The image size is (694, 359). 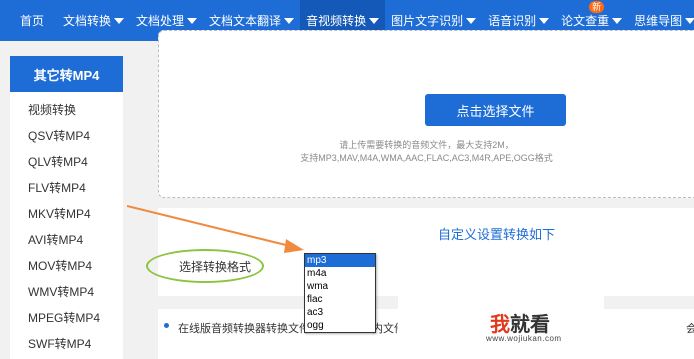 I want to click on nav-home: 首页, so click(x=28, y=20).